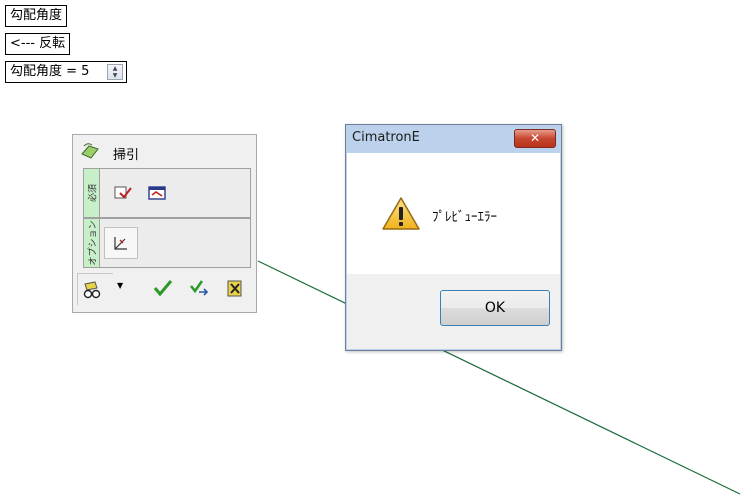 Image resolution: width=749 pixels, height=500 pixels. I want to click on dialog-footer: OK, so click(453, 311).